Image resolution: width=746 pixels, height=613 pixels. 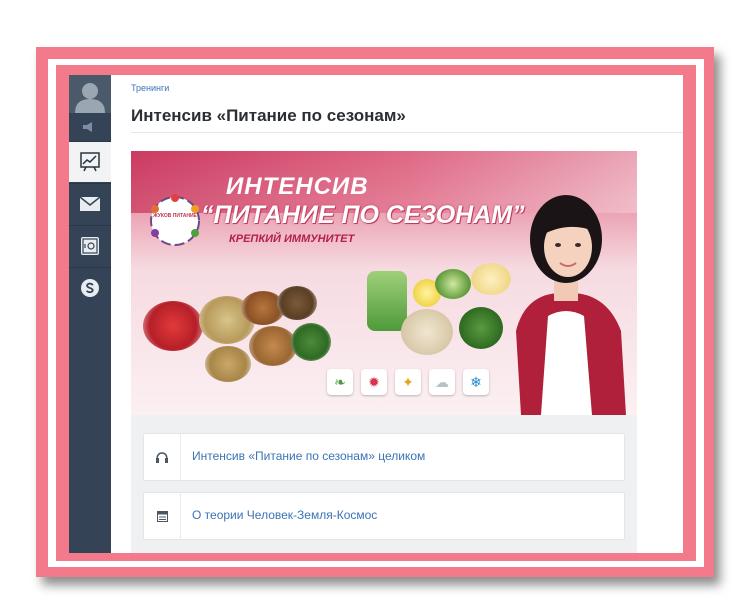 I want to click on food-almonds, so click(x=273, y=346).